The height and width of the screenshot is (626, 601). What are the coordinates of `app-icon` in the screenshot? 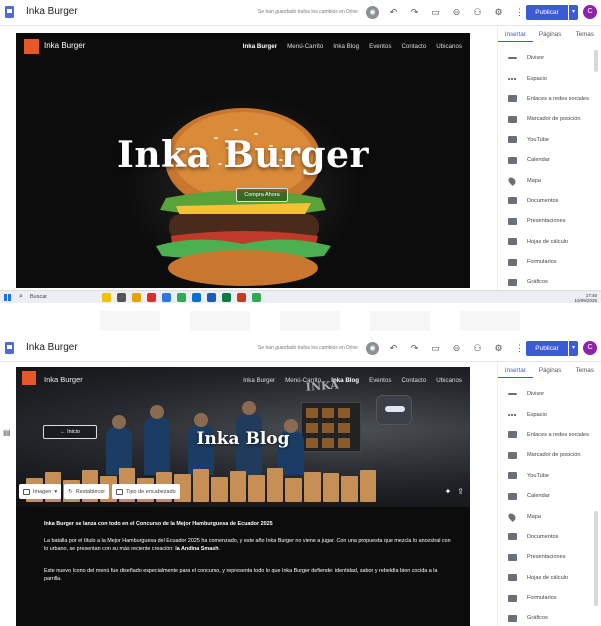 It's located at (196, 297).